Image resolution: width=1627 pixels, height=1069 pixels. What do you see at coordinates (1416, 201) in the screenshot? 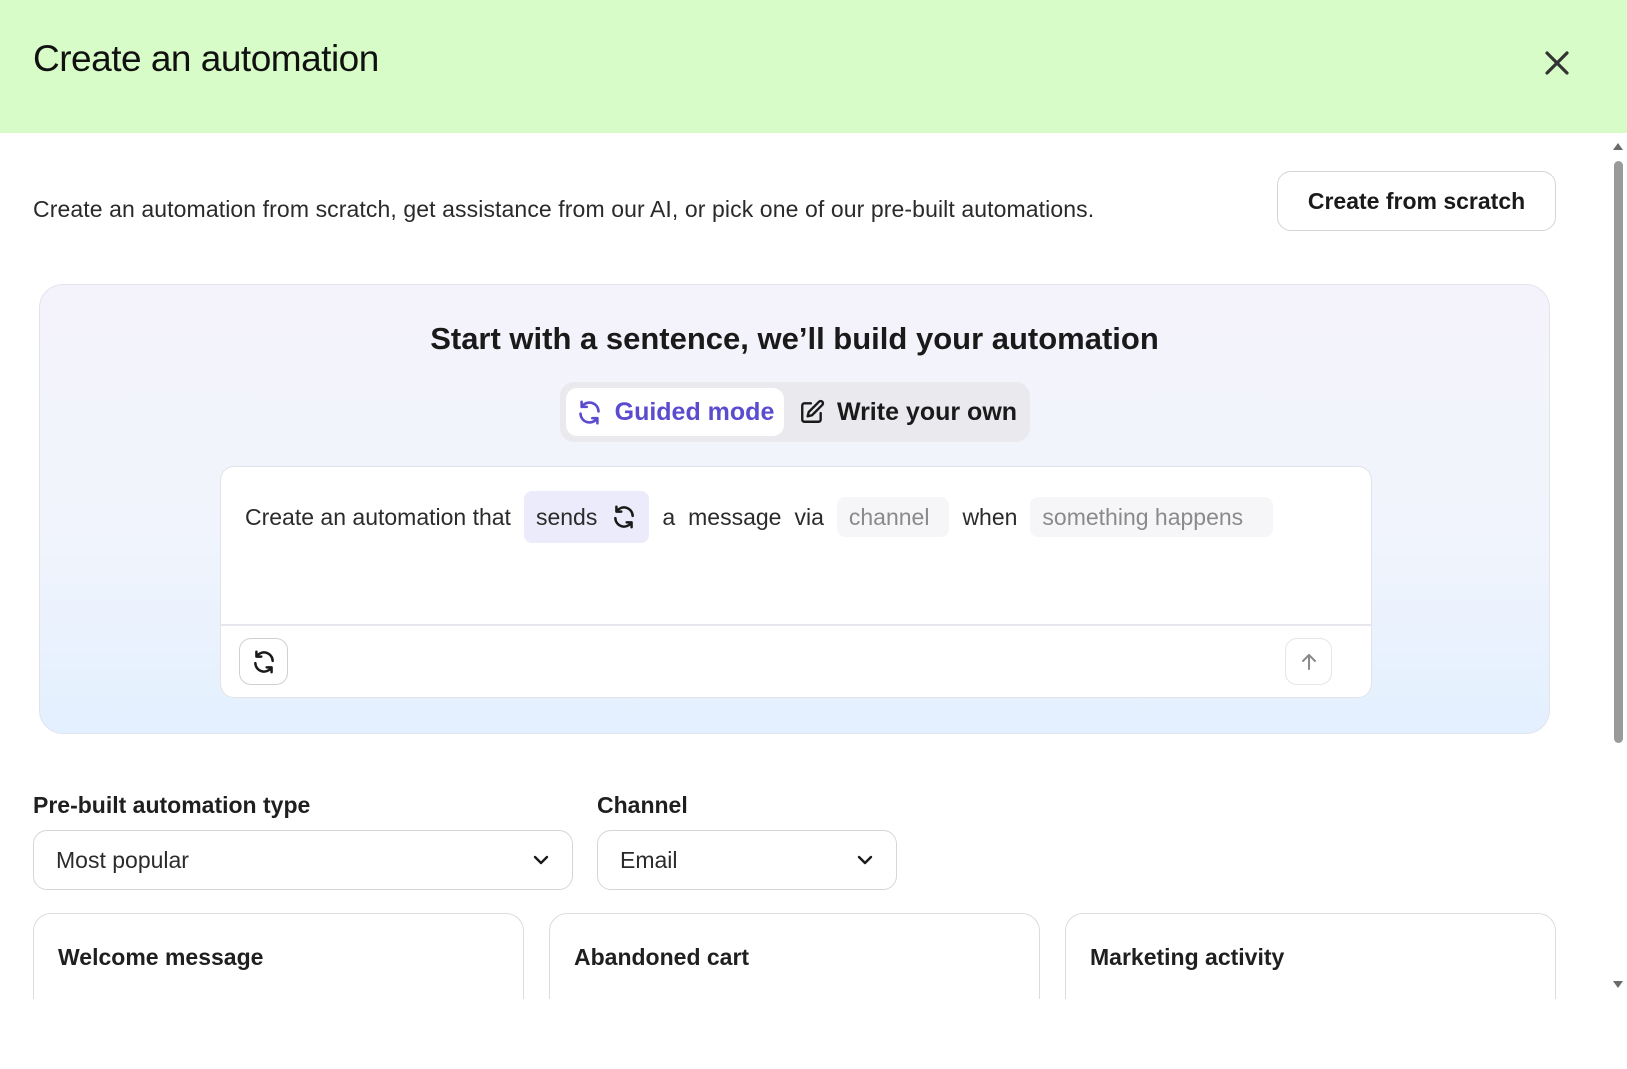
I see `create-from-scratch-button: Create from scratch` at bounding box center [1416, 201].